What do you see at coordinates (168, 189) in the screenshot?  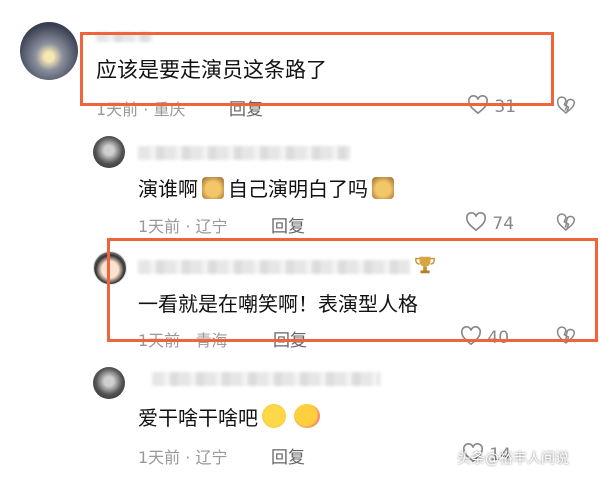 I see `comment-text-part-1: 演谁啊` at bounding box center [168, 189].